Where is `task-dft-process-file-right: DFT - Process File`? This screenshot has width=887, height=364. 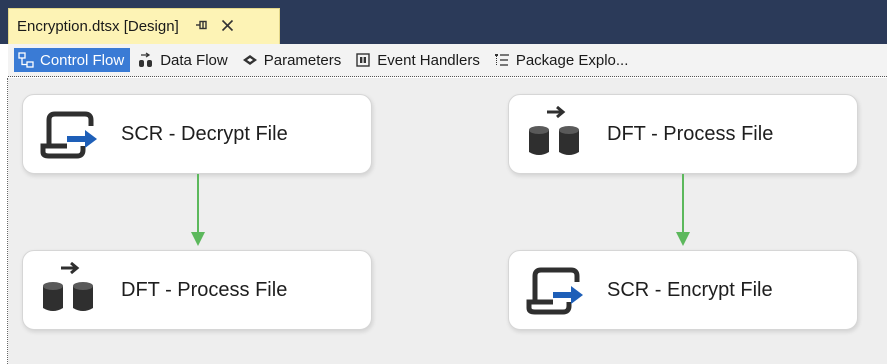 task-dft-process-file-right: DFT - Process File is located at coordinates (683, 134).